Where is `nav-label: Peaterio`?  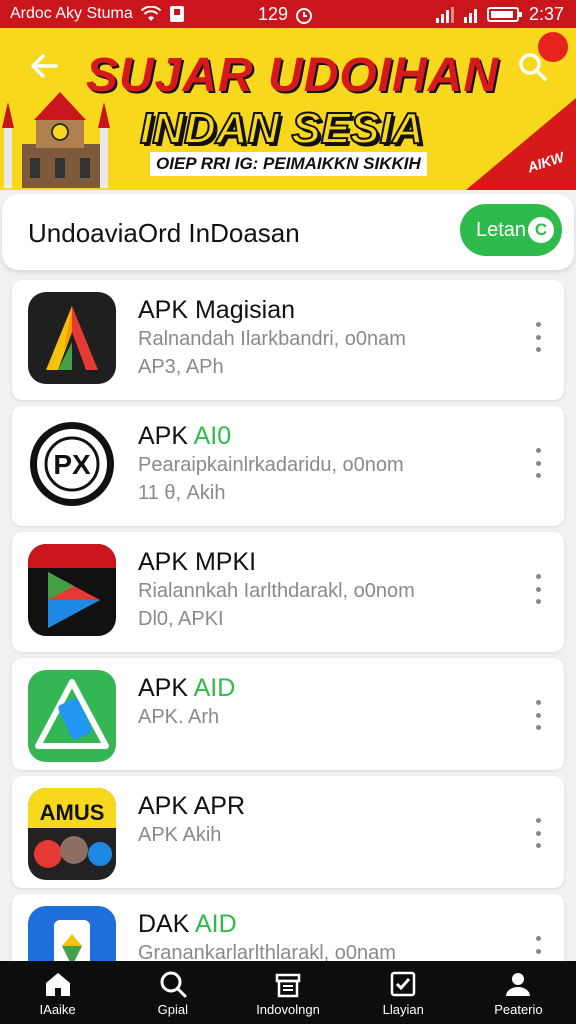 nav-label: Peaterio is located at coordinates (518, 1009).